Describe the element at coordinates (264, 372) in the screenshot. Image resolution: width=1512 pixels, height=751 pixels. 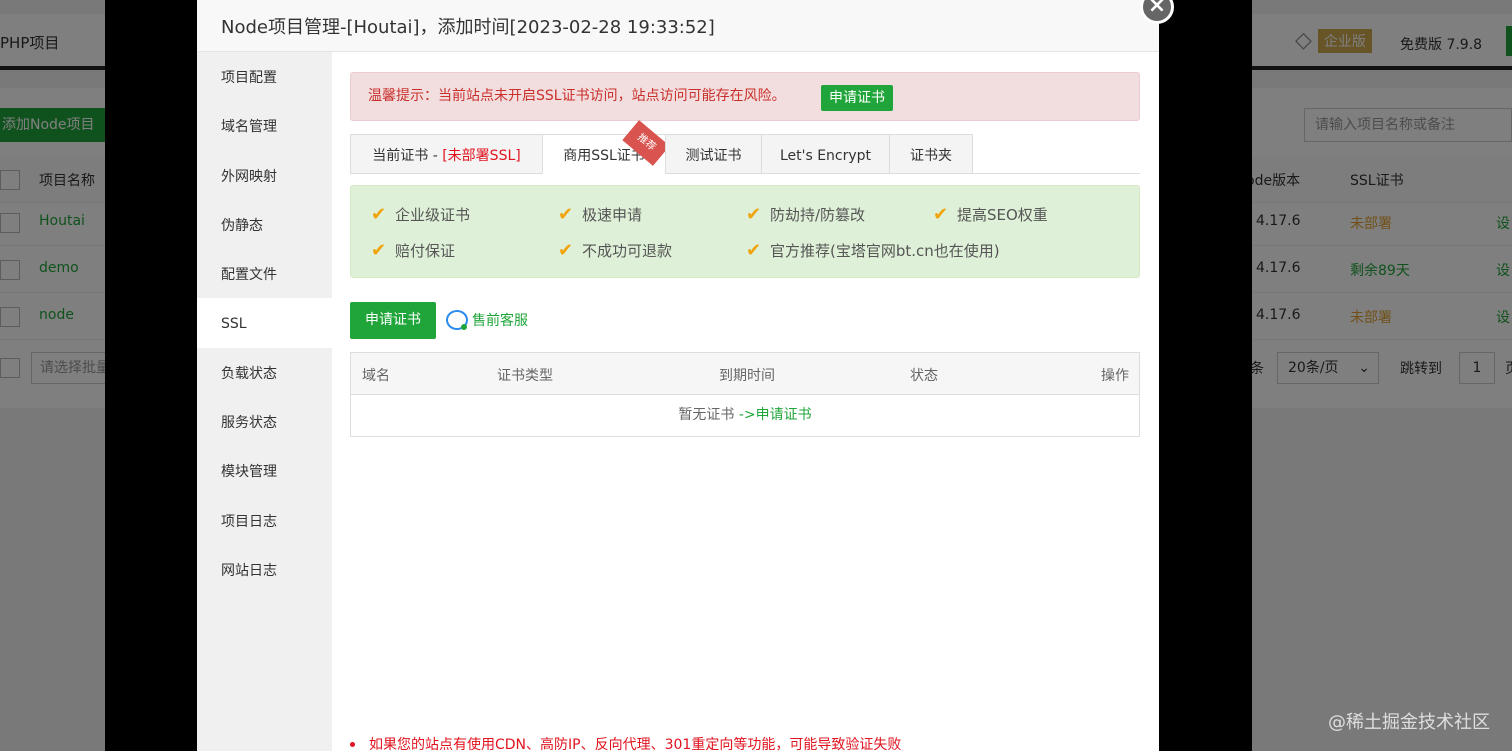
I see `sidebar-item-load-status: 负载状态` at that location.